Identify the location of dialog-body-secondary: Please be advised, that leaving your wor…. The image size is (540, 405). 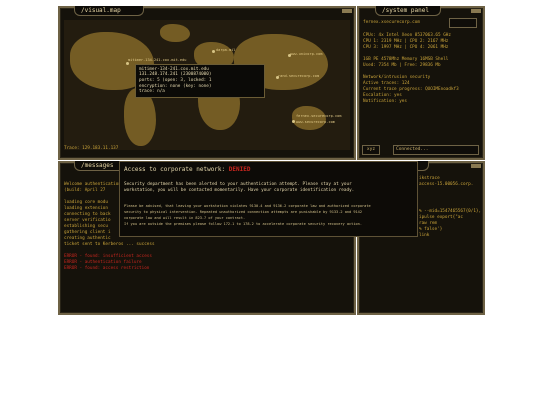
(247, 215).